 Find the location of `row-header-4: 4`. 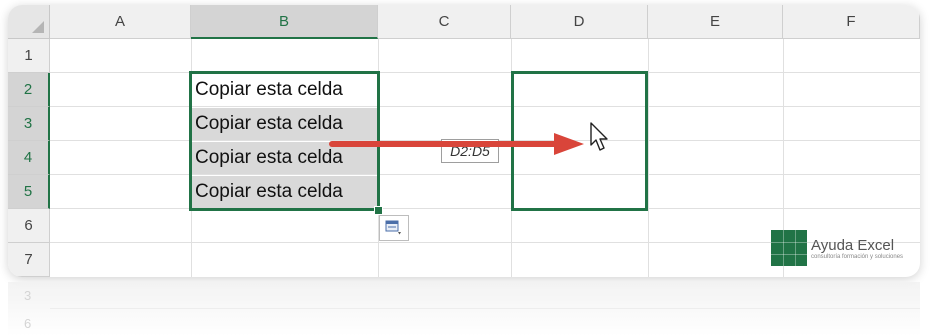

row-header-4: 4 is located at coordinates (29, 158).